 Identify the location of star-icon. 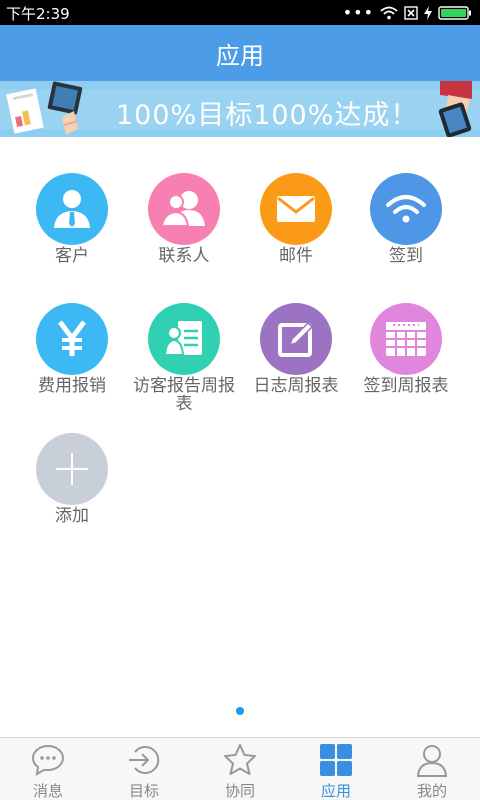
(240, 759).